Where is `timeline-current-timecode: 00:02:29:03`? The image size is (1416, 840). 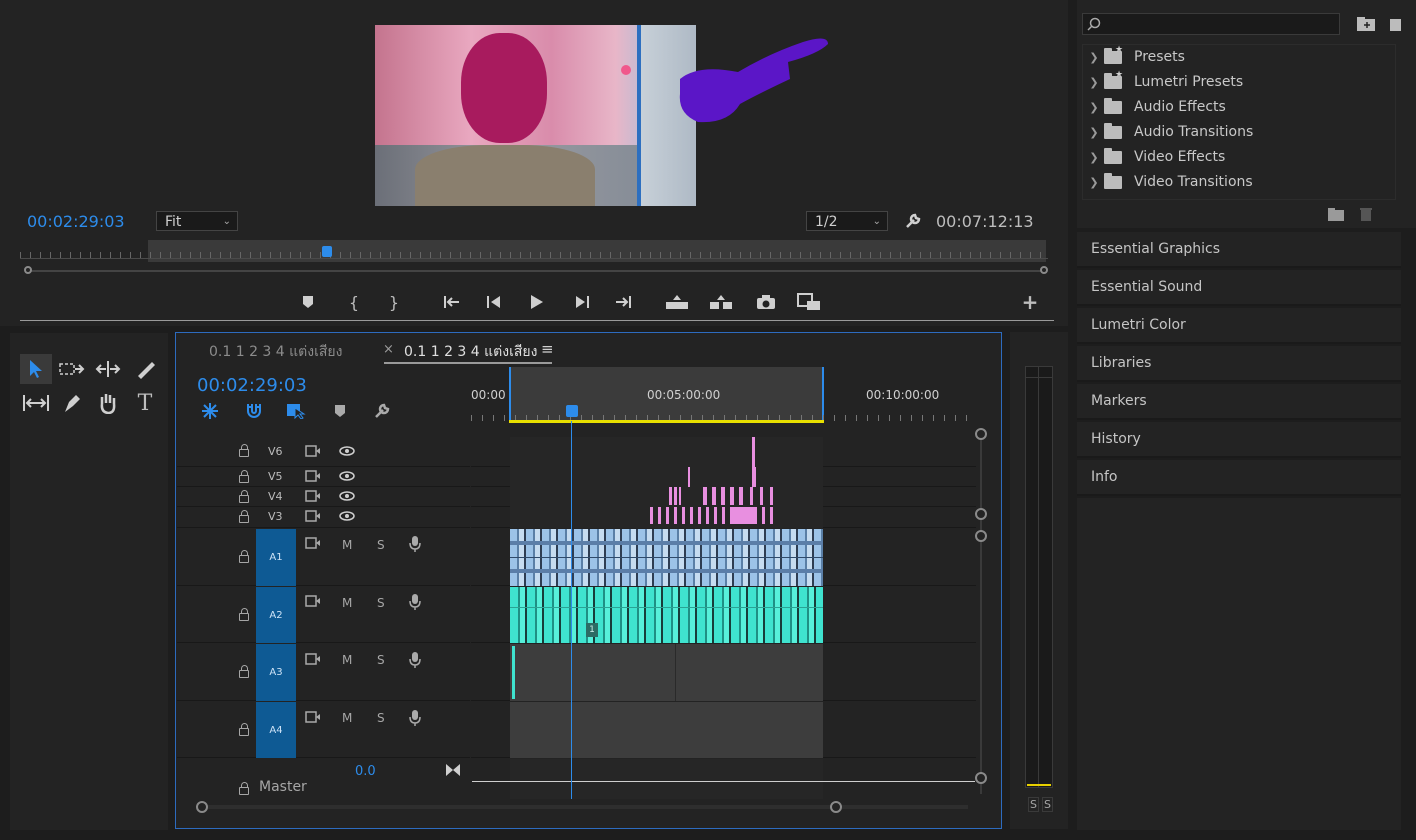 timeline-current-timecode: 00:02:29:03 is located at coordinates (252, 385).